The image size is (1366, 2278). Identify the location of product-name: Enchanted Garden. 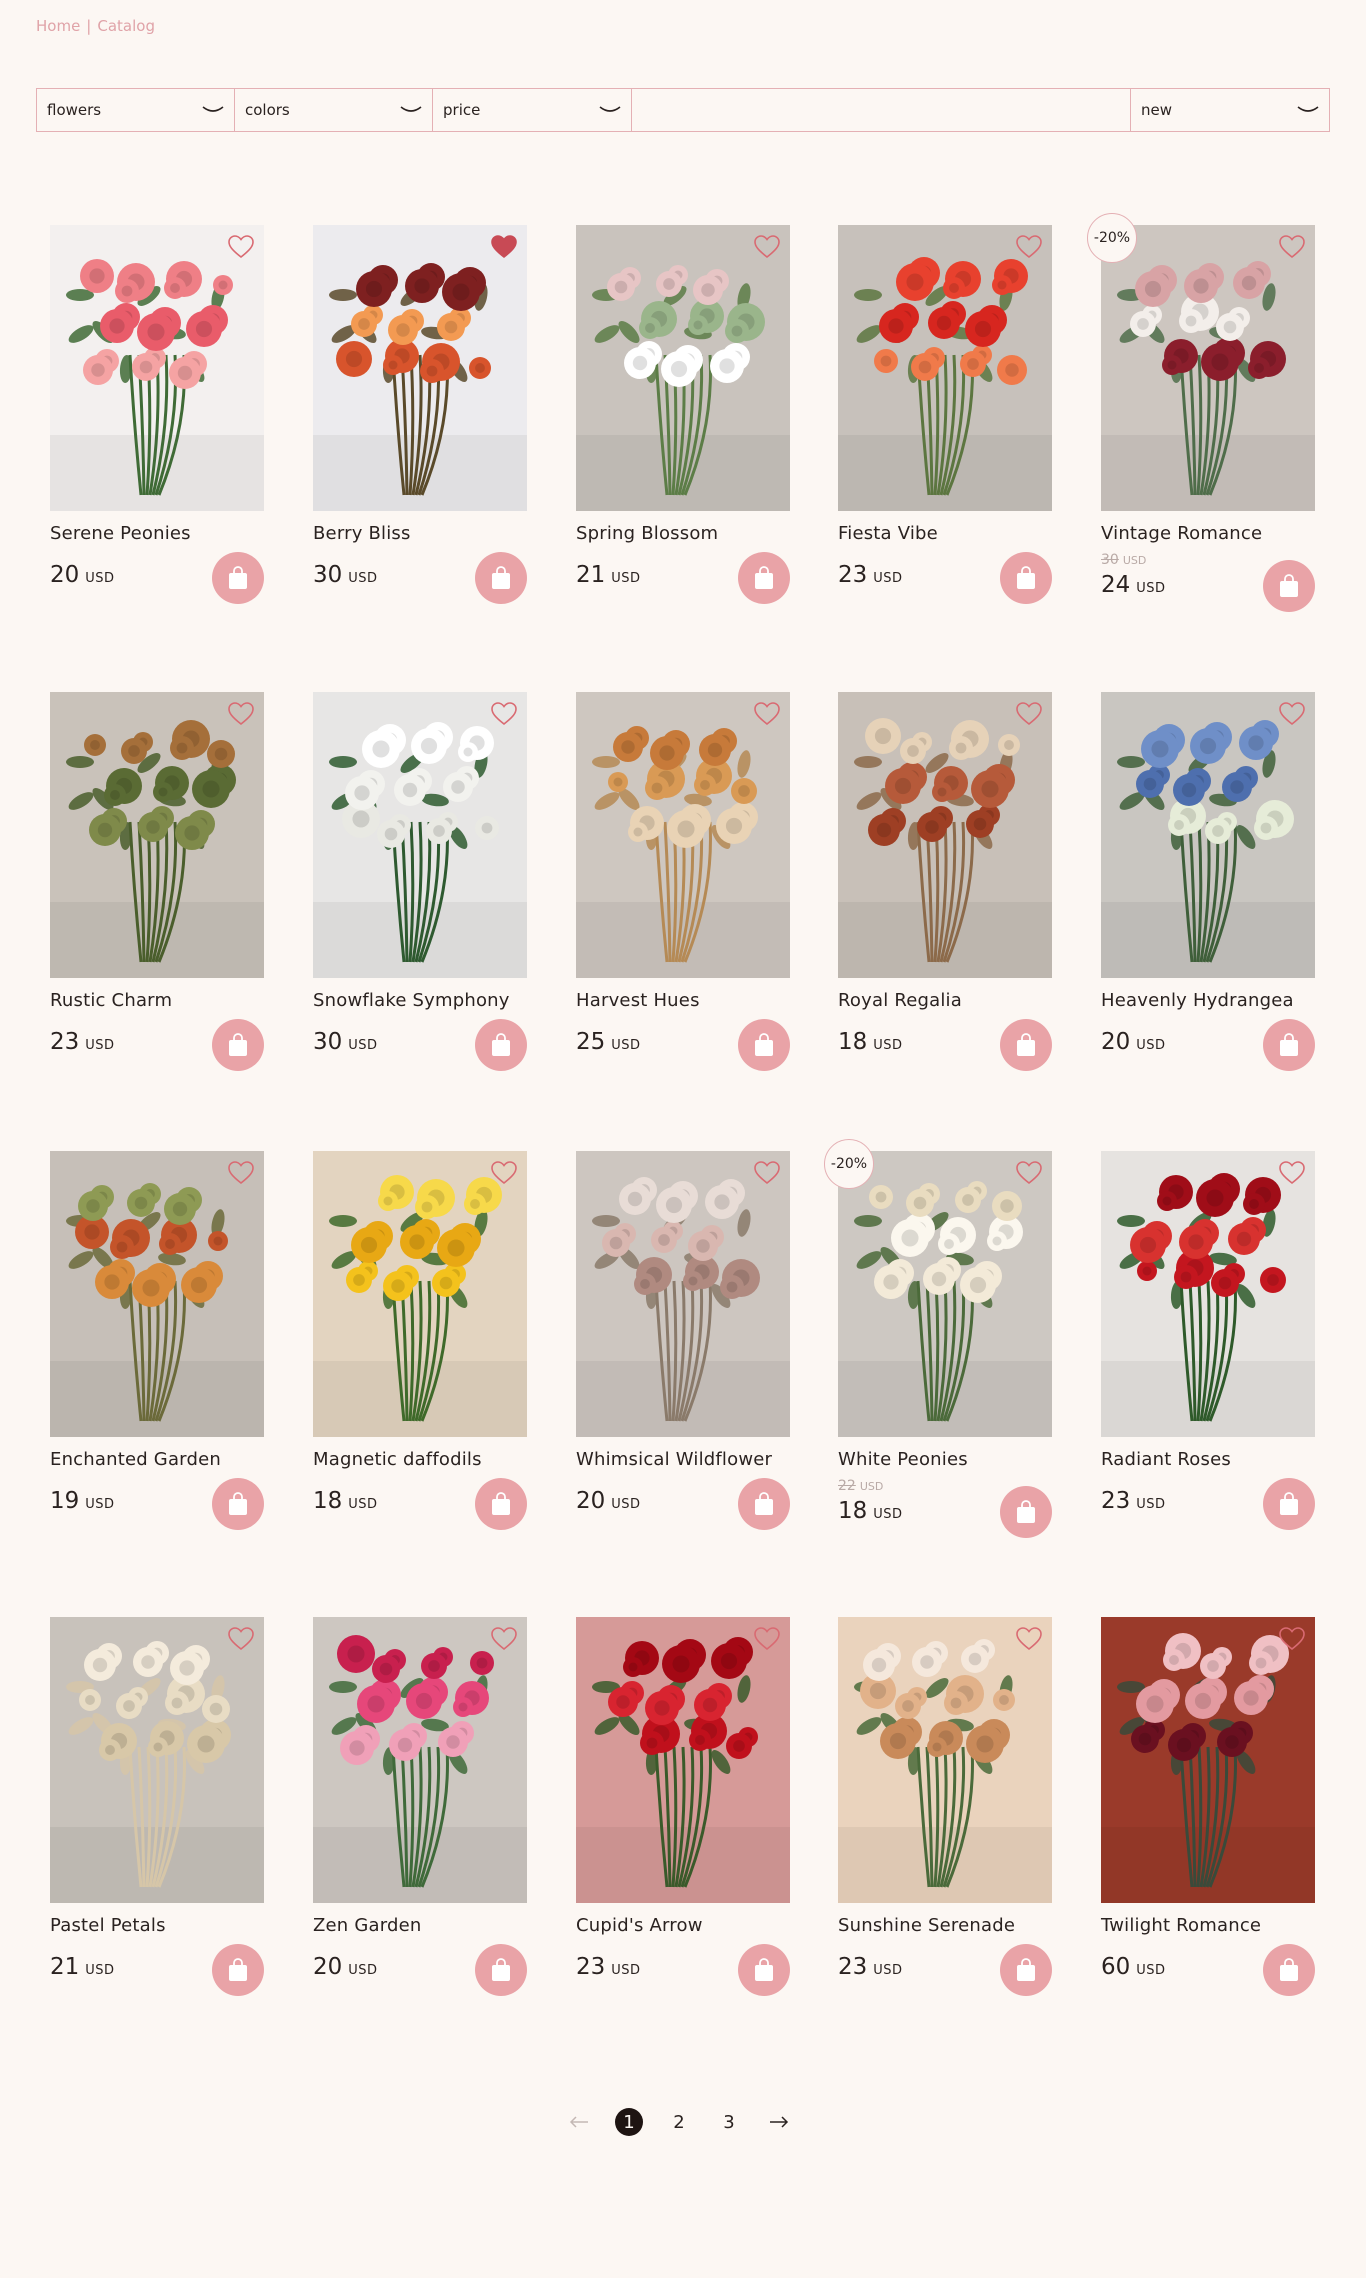
(157, 1459).